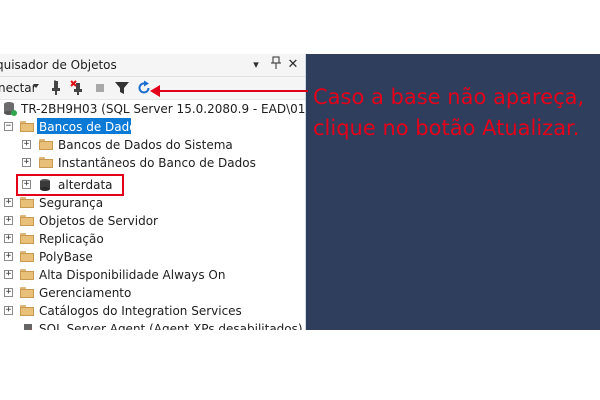 The width and height of the screenshot is (600, 400). What do you see at coordinates (276, 64) in the screenshot?
I see `pin-icon` at bounding box center [276, 64].